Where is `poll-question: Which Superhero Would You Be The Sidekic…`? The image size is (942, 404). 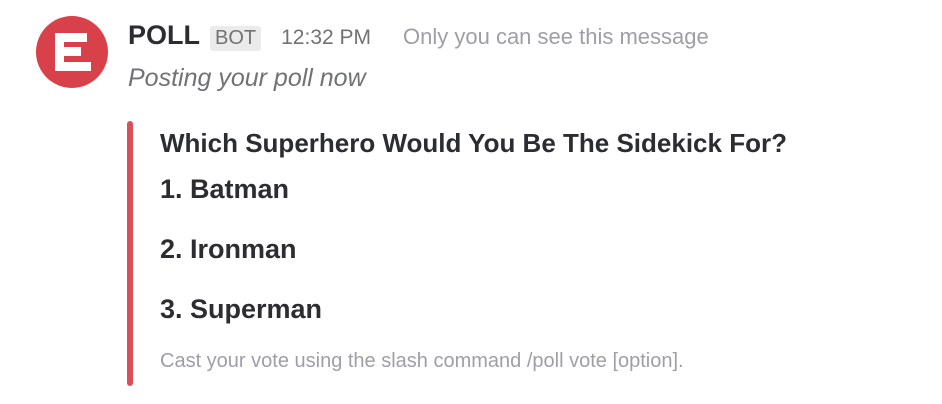
poll-question: Which Superhero Would You Be The Sidekic… is located at coordinates (473, 143).